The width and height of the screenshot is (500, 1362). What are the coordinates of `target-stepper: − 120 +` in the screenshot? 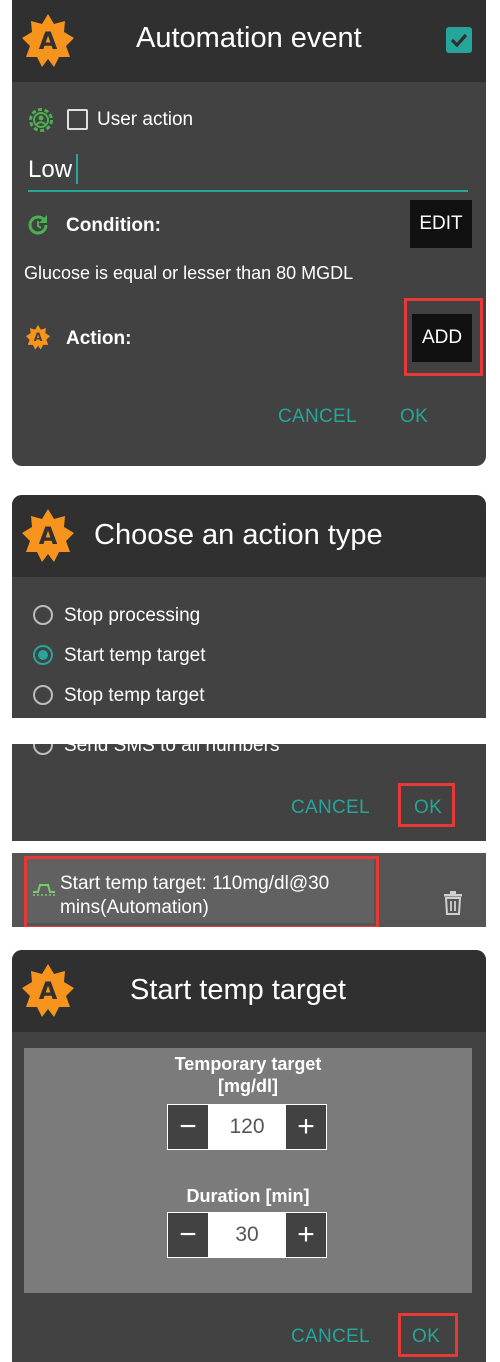 It's located at (247, 1127).